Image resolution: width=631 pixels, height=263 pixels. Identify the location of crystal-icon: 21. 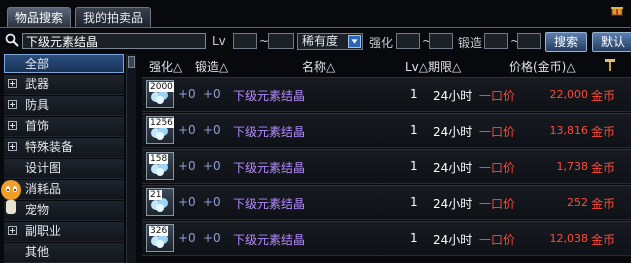
(160, 202).